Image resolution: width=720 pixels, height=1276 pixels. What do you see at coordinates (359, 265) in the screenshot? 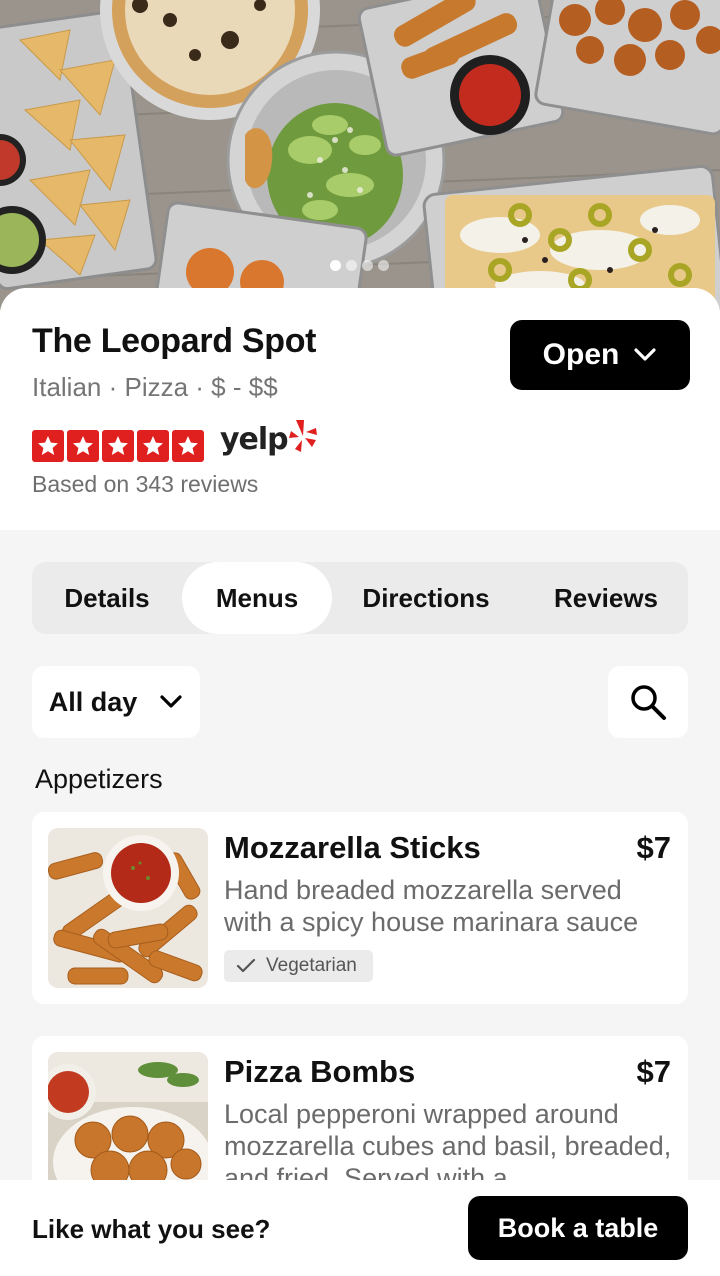
I see `carousel-indicator` at bounding box center [359, 265].